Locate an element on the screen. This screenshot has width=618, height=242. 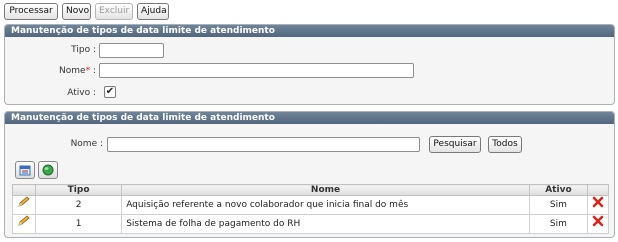
column-header-ativo: Ativo is located at coordinates (558, 190).